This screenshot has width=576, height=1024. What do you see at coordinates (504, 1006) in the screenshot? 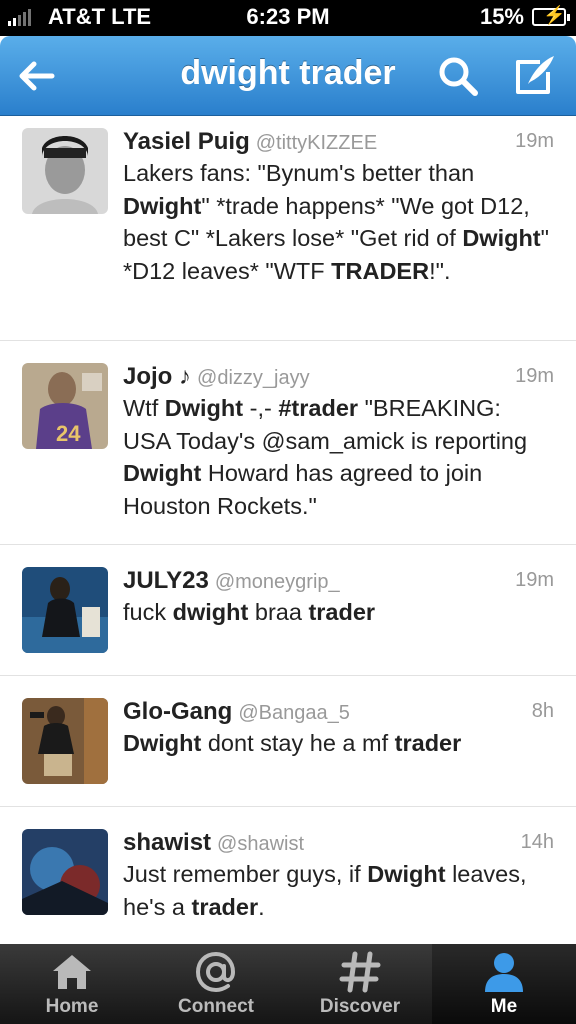
I see `tab-label: Me` at bounding box center [504, 1006].